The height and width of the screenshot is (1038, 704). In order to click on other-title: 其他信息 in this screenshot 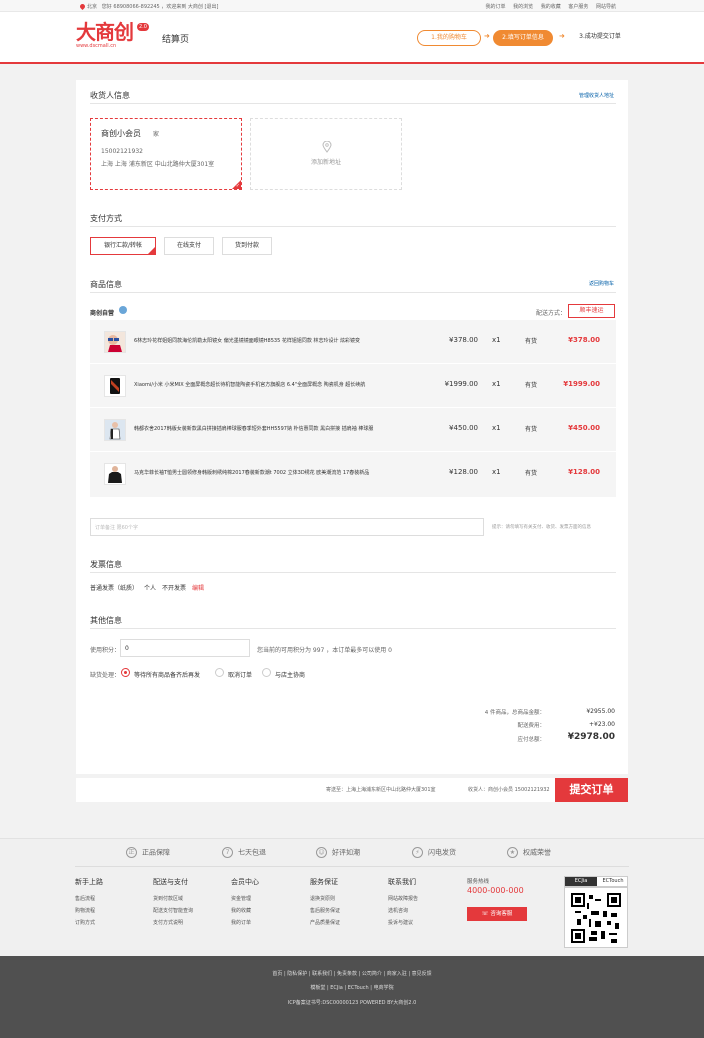, I will do `click(106, 620)`.